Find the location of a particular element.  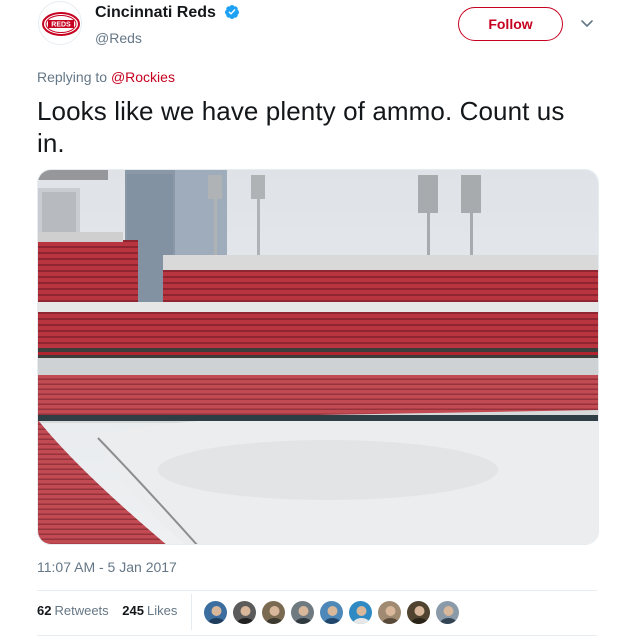

logo-text: REDS is located at coordinates (61, 25).